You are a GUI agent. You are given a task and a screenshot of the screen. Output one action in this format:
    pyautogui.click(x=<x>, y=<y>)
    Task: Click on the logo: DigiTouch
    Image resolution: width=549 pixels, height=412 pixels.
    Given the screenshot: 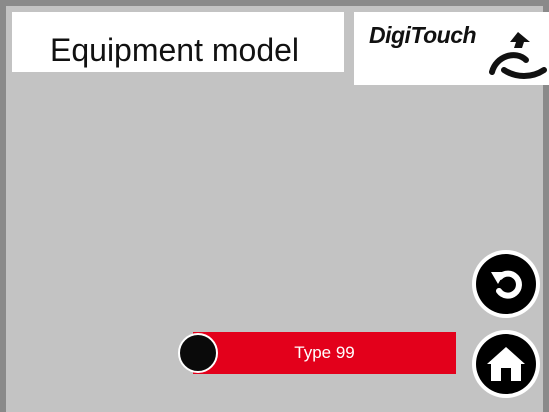 What is the action you would take?
    pyautogui.click(x=451, y=48)
    